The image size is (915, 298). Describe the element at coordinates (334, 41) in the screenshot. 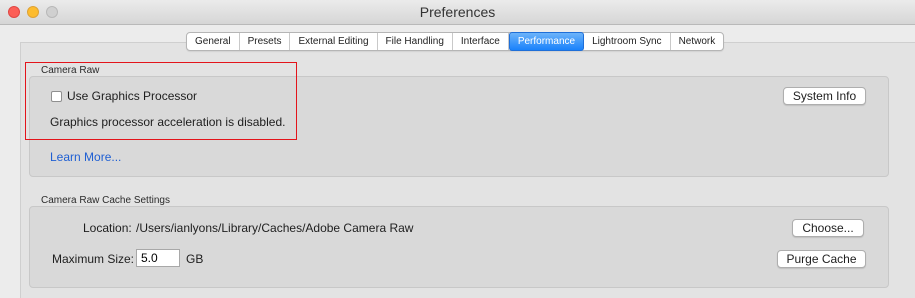

I see `tab-external-editing: External Editing` at that location.